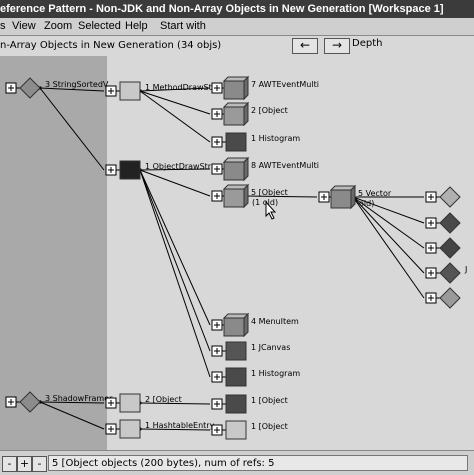 This screenshot has height=475, width=474. I want to click on node-label: 1 HashtableEntry, so click(180, 425).